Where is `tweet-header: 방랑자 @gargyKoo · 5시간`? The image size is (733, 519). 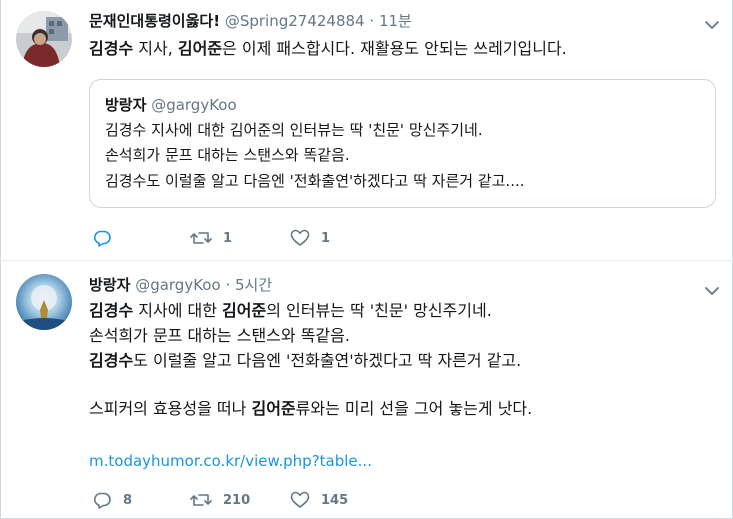
tweet-header: 방랑자 @gargyKoo · 5시간 is located at coordinates (180, 285).